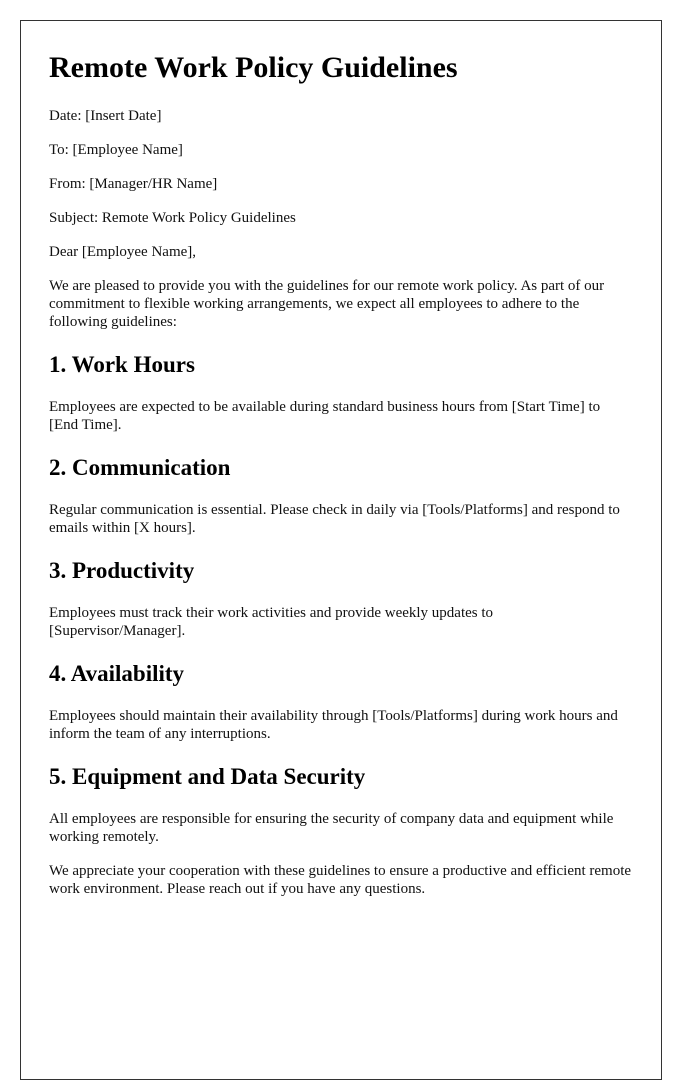 The height and width of the screenshot is (1080, 700). Describe the element at coordinates (140, 467) in the screenshot. I see `section-heading-communication: 2. Communication` at that location.